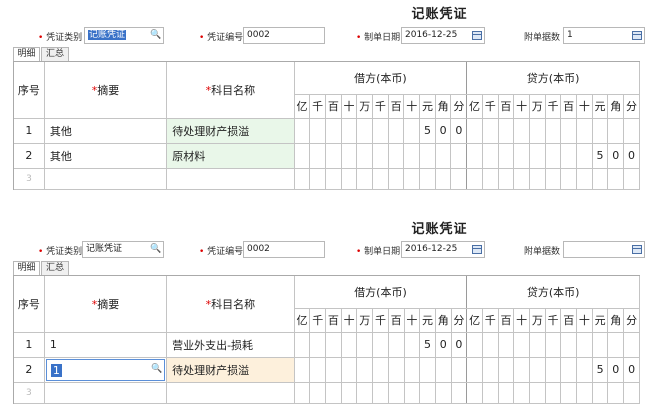  I want to click on summary-cell: 其他, so click(106, 131).